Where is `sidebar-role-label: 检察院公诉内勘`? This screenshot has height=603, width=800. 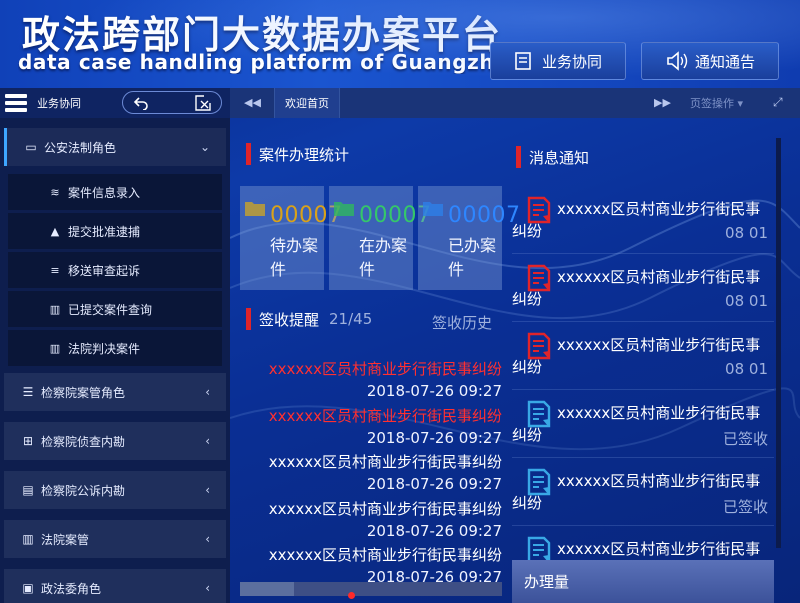
sidebar-role-label: 检察院公诉内勘 is located at coordinates (83, 490).